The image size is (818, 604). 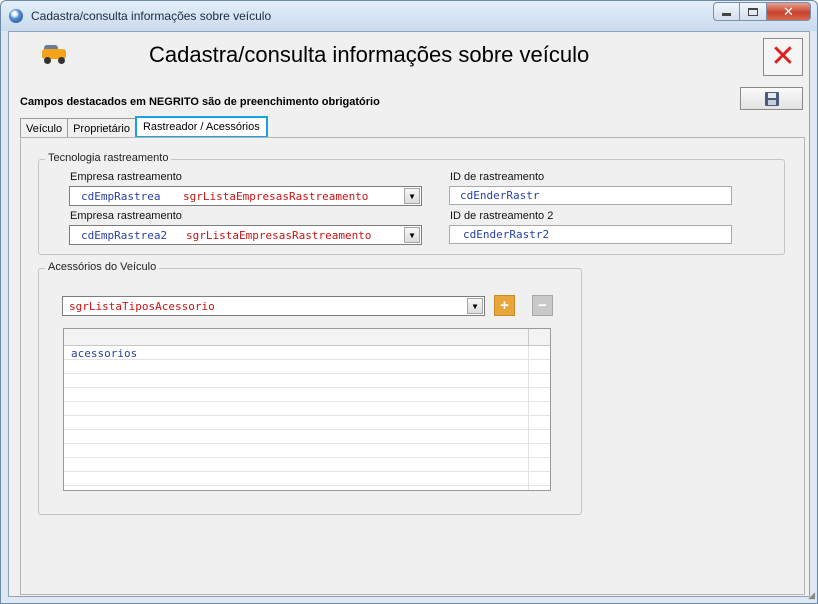 I want to click on company1-code: cdEmpRastrea, so click(x=121, y=196).